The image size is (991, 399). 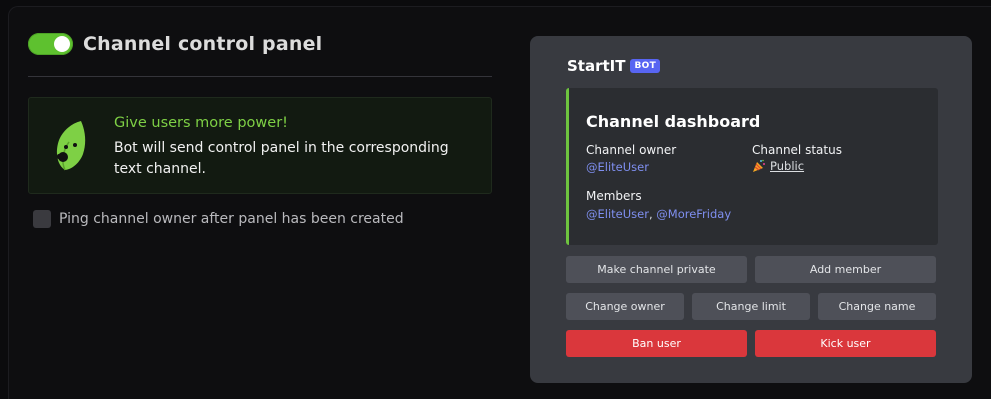 I want to click on header-divider, so click(x=260, y=76).